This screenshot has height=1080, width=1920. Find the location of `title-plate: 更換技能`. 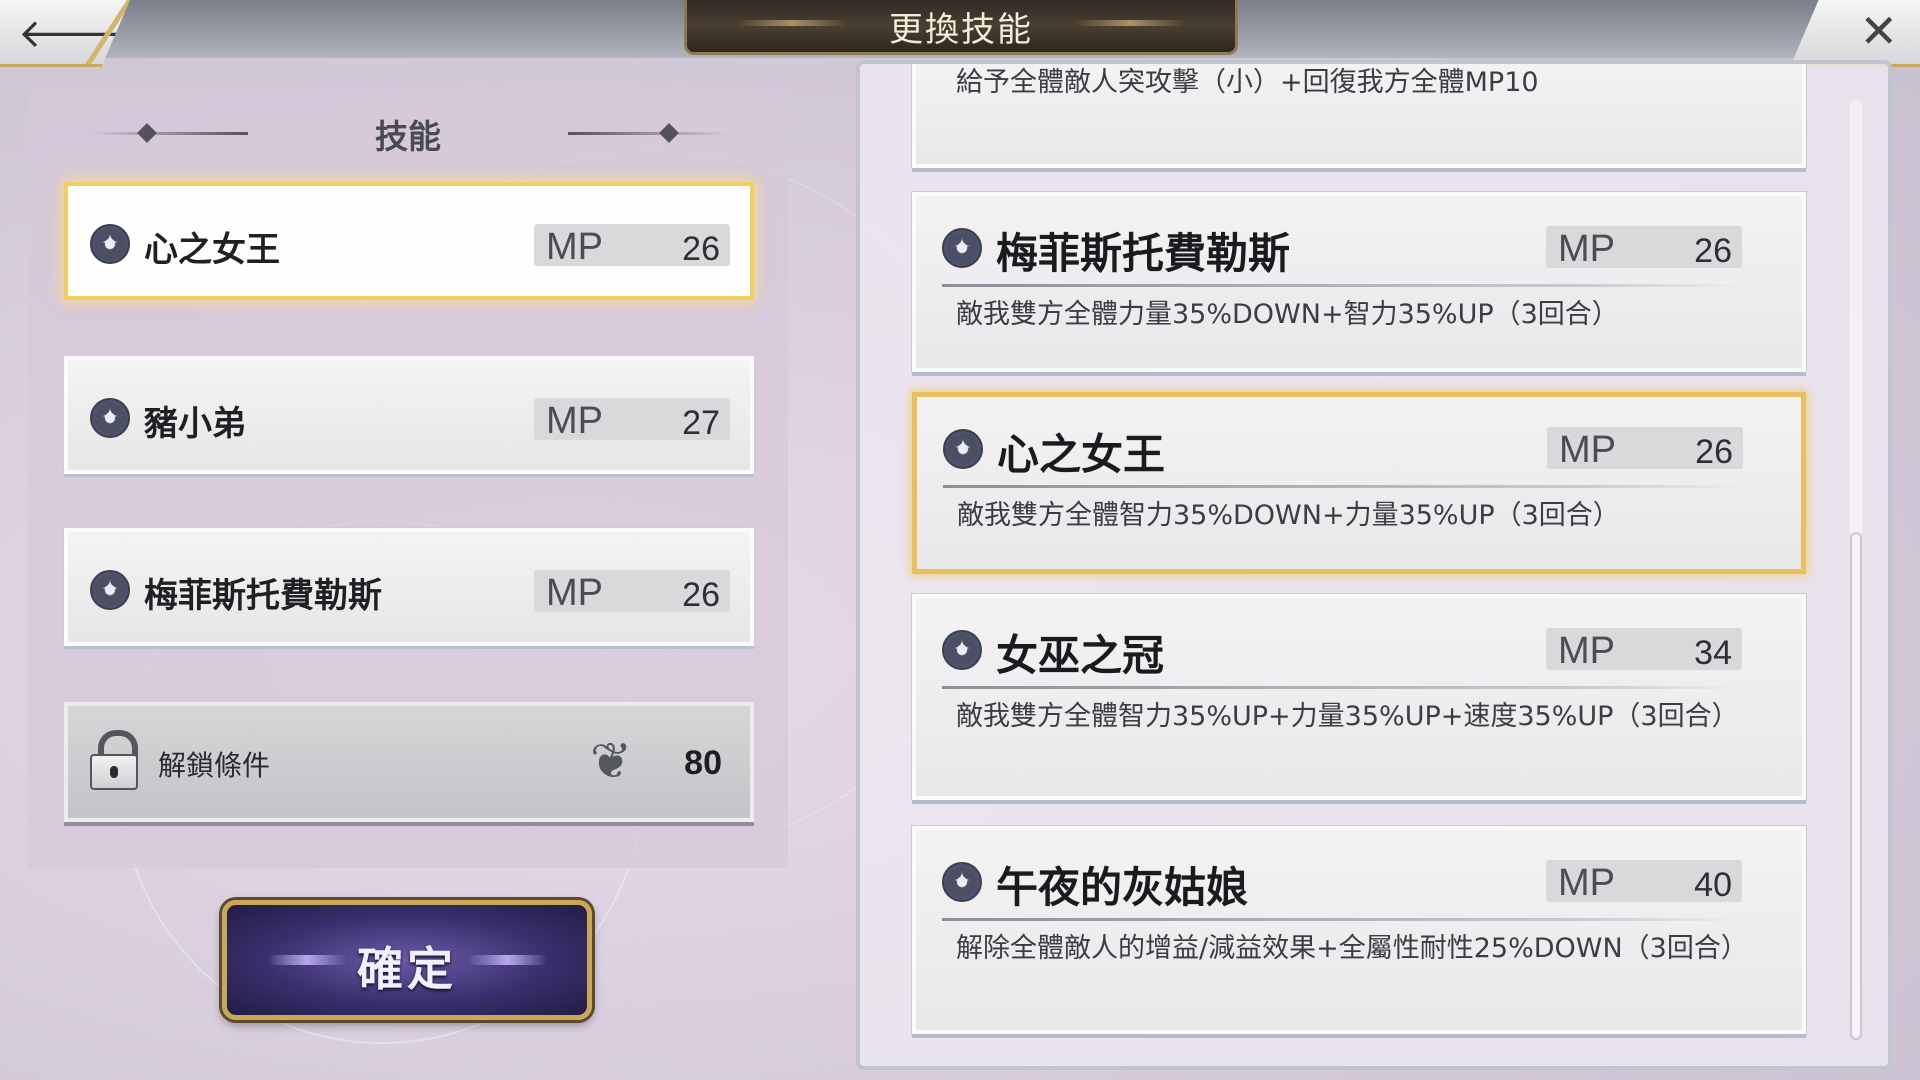

title-plate: 更換技能 is located at coordinates (961, 27).